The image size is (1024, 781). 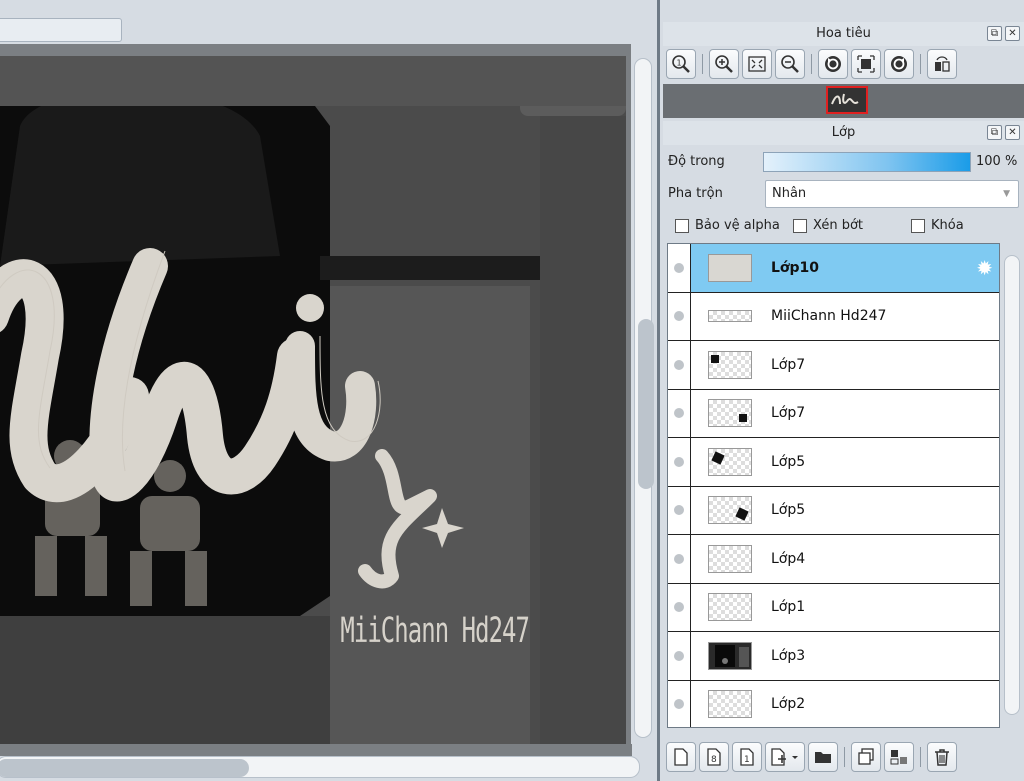 I want to click on canvas-vertical-scrollbar, so click(x=643, y=394).